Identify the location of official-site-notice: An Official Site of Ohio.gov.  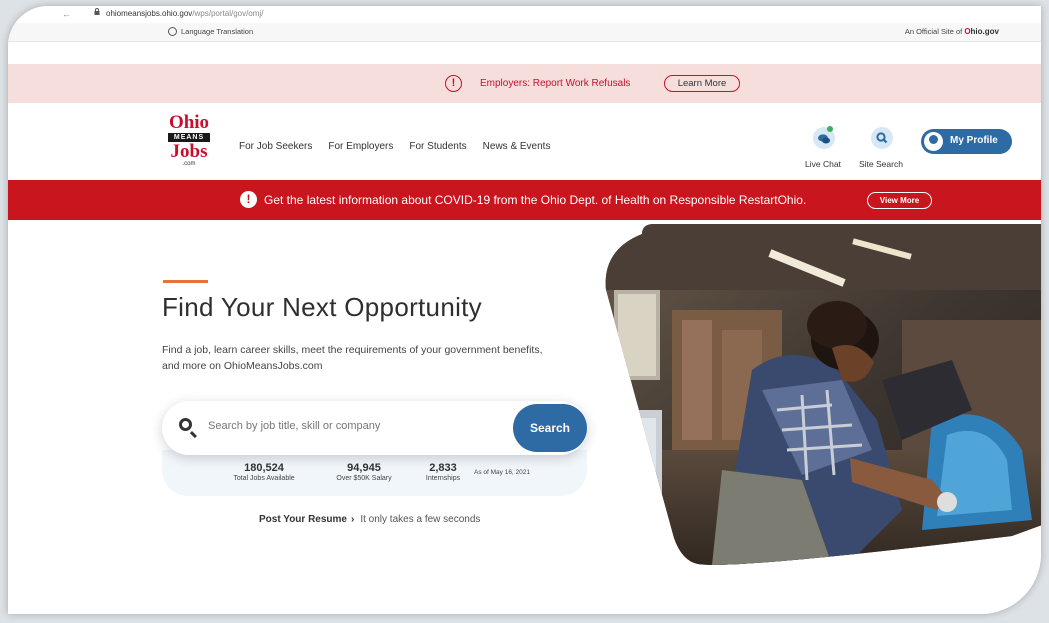
(952, 31).